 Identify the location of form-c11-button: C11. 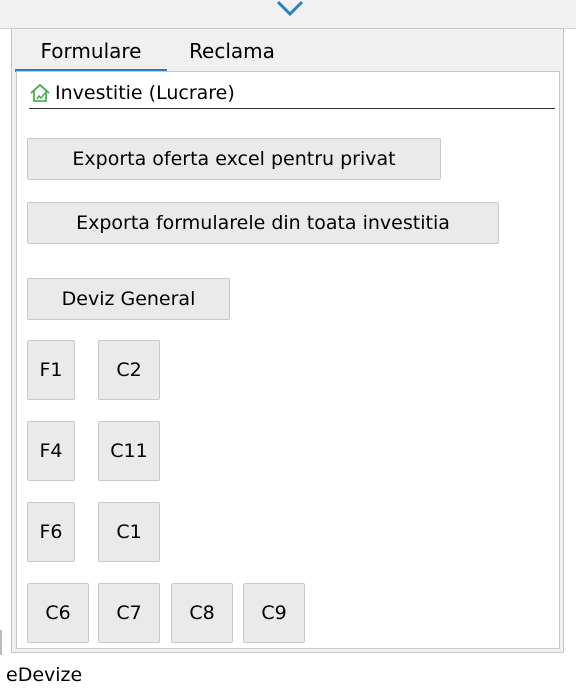
(129, 451).